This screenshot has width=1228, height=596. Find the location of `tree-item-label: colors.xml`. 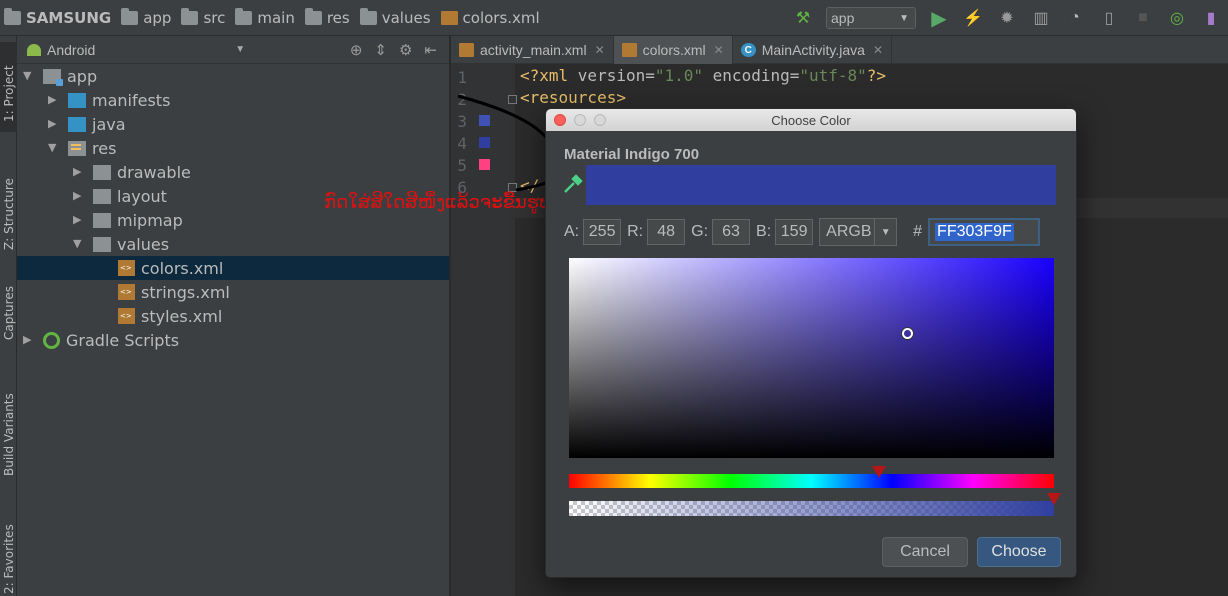

tree-item-label: colors.xml is located at coordinates (182, 268).